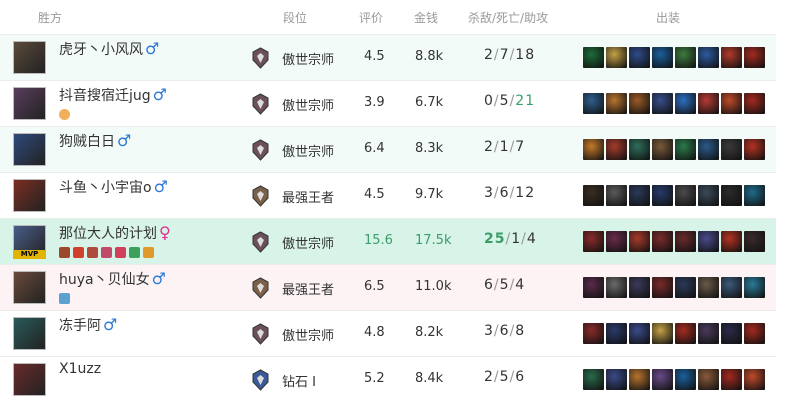  What do you see at coordinates (388, 149) in the screenshot?
I see `table-row: 狗贼白日 ♂ 傲世宗师 6.4 8.3k 2/1/7` at bounding box center [388, 149].